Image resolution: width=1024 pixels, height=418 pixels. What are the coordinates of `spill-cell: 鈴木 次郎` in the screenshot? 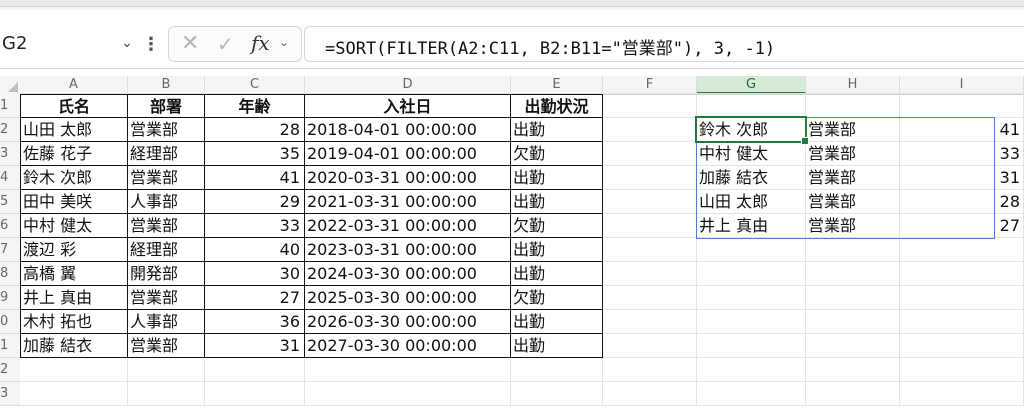 It's located at (751, 130).